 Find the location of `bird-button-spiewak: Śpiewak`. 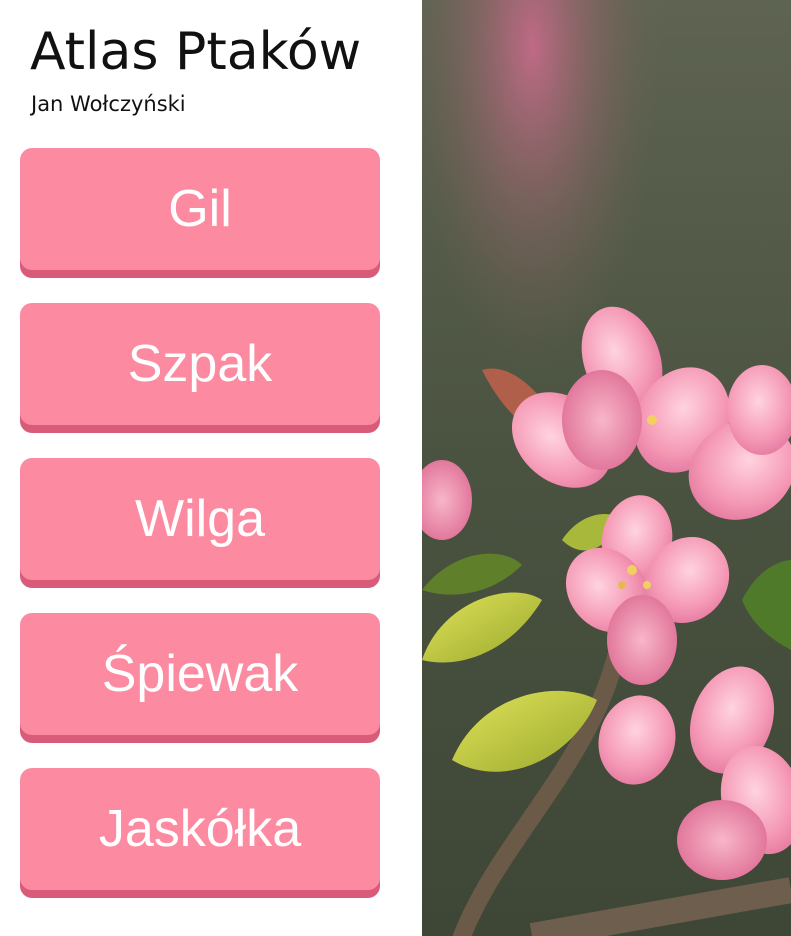

bird-button-spiewak: Śpiewak is located at coordinates (200, 674).